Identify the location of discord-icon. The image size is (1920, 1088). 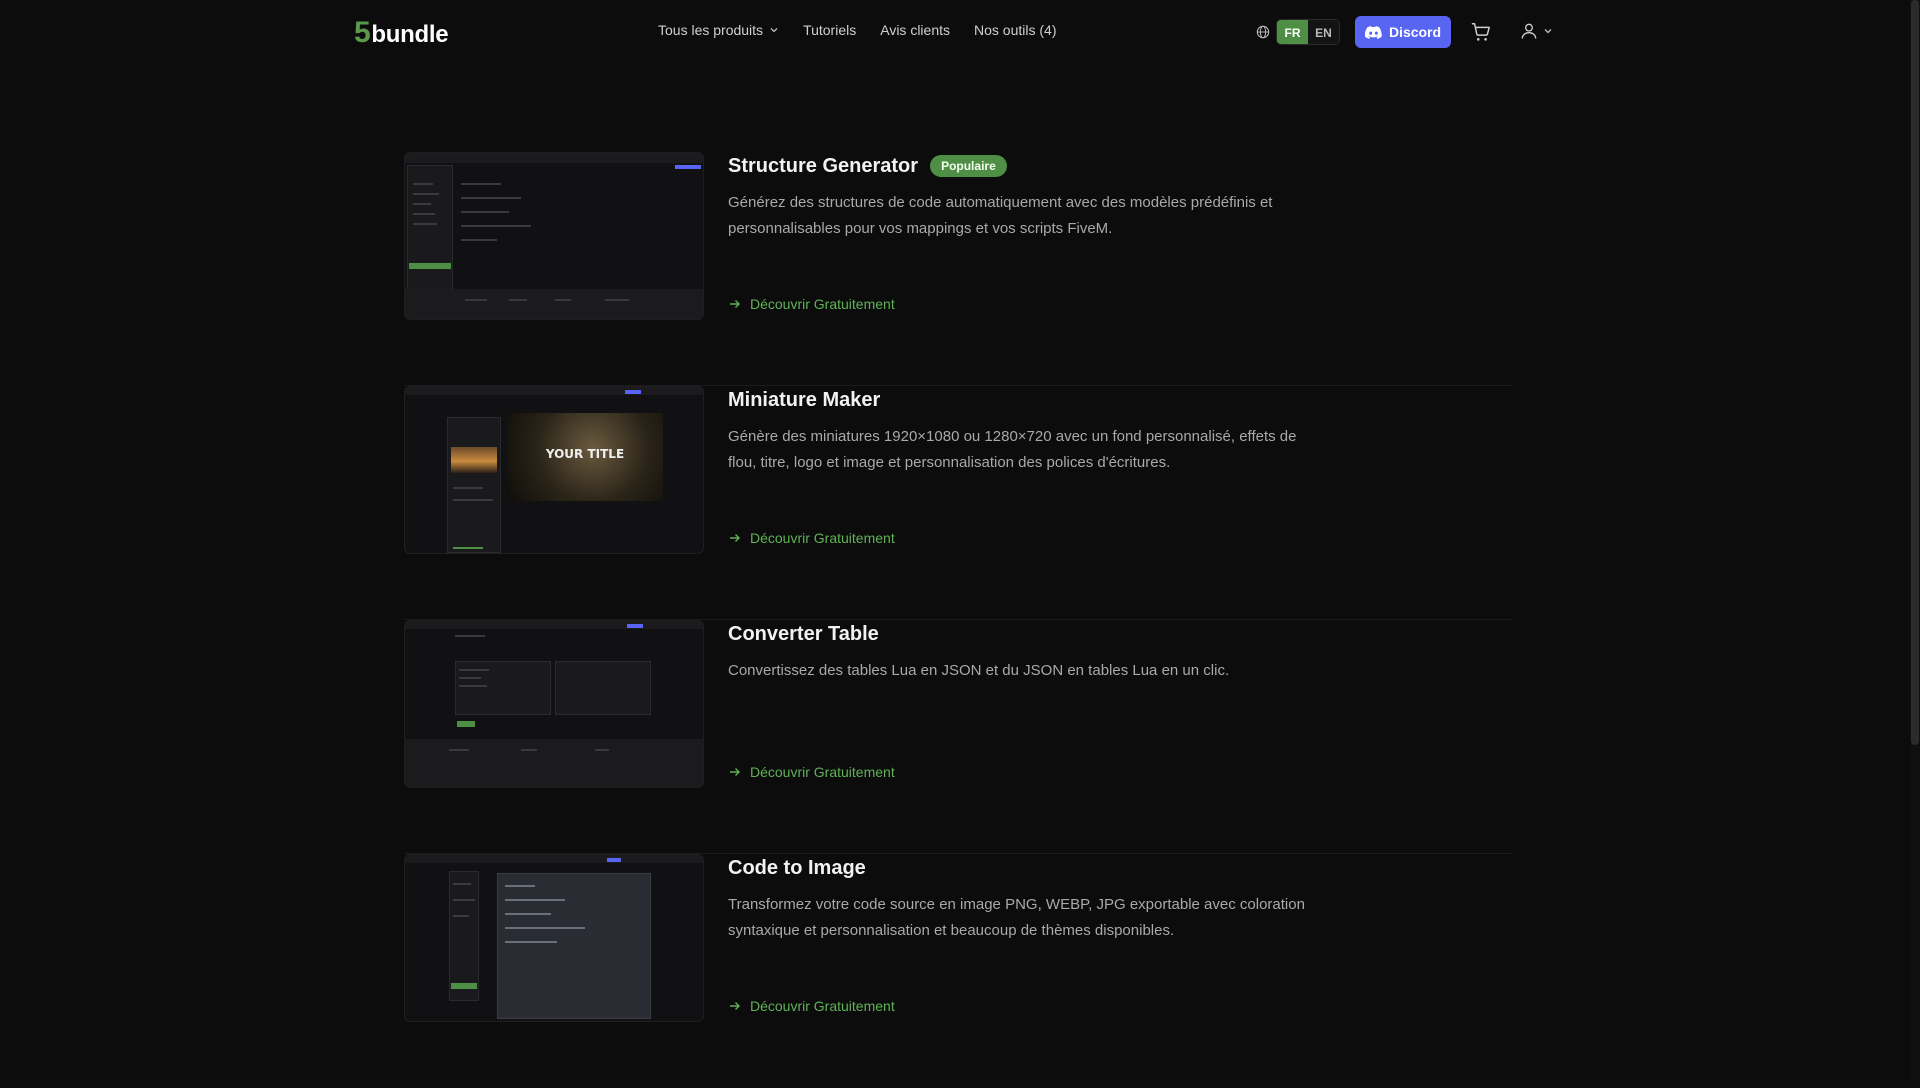
(1373, 32).